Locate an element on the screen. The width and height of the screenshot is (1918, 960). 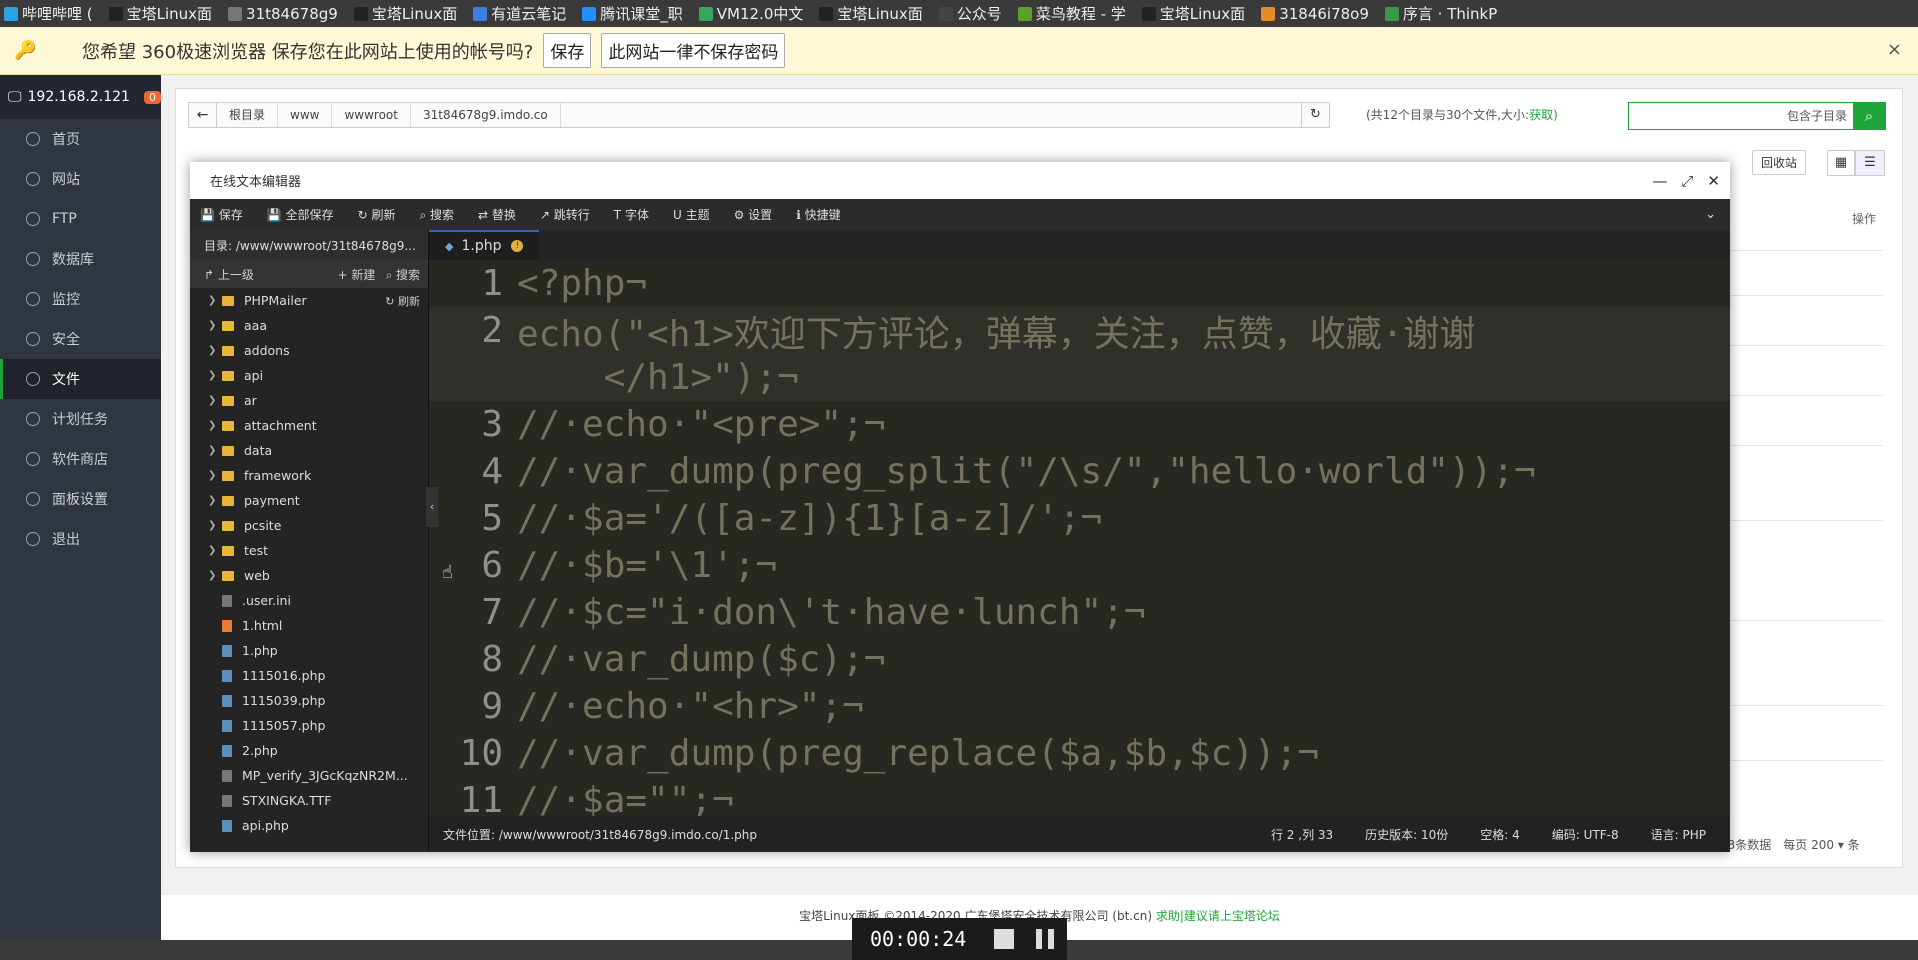
pause-icon is located at coordinates (1045, 939).